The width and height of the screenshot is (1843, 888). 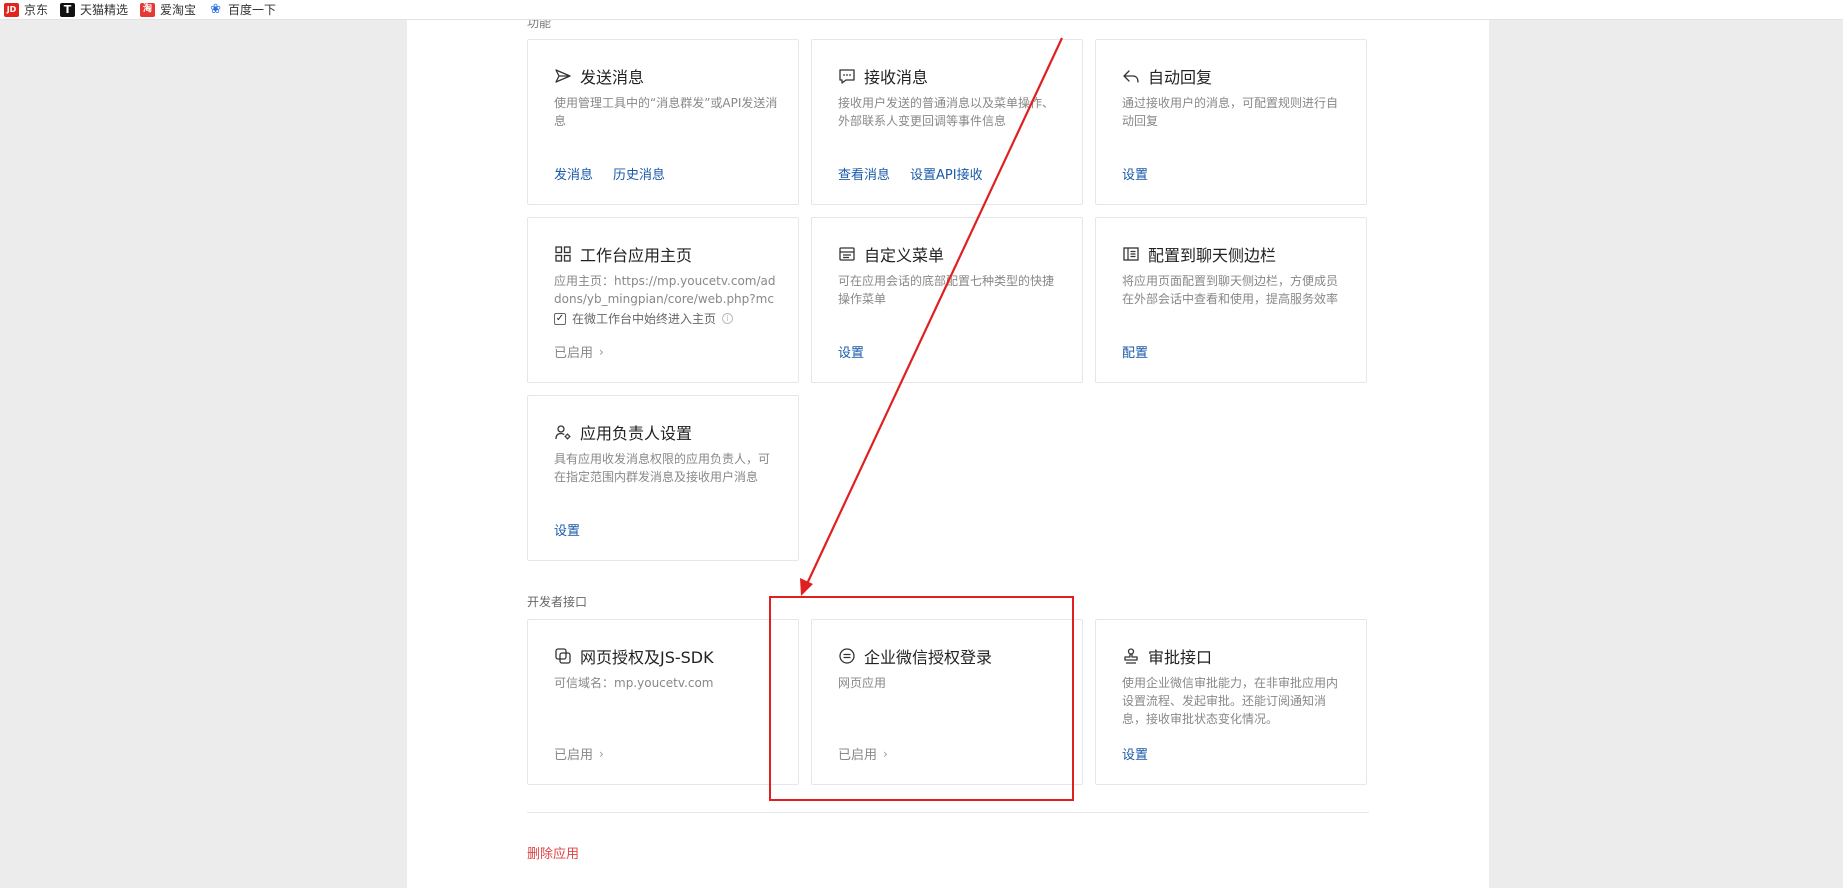 I want to click on web-auth-icon, so click(x=563, y=656).